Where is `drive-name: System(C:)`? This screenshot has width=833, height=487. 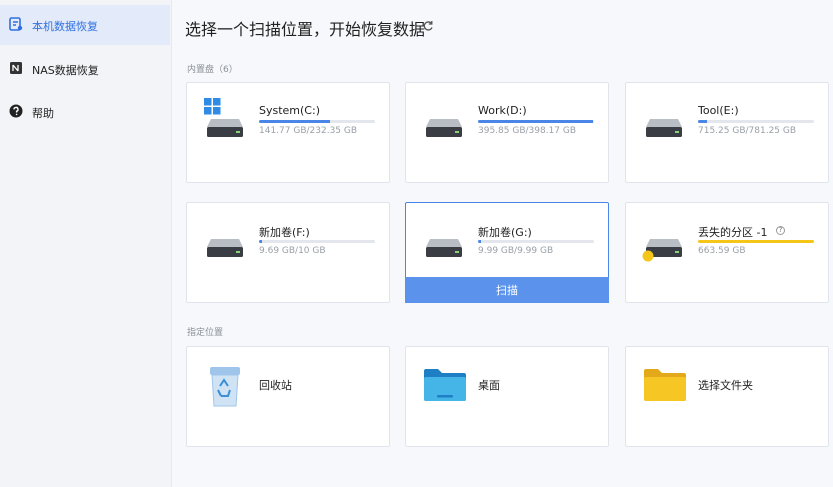
drive-name: System(C:) is located at coordinates (289, 110).